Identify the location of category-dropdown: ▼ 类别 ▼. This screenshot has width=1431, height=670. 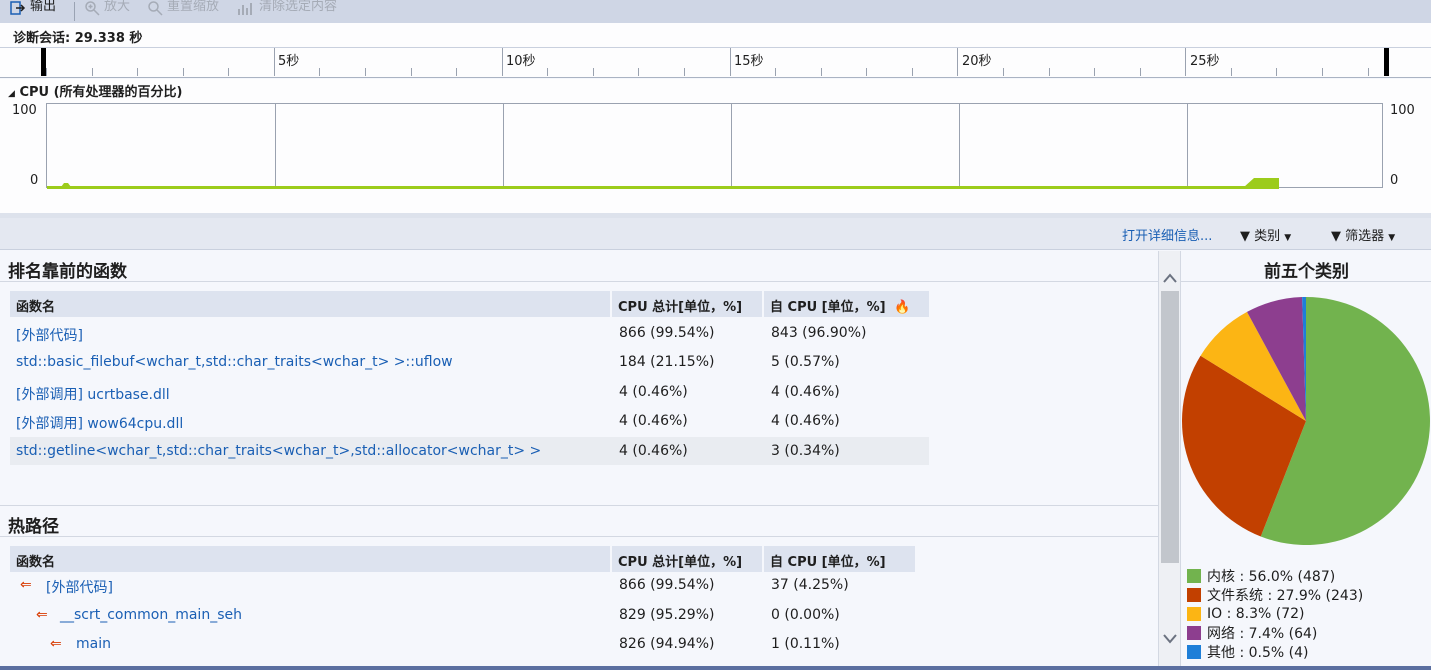
(1265, 234).